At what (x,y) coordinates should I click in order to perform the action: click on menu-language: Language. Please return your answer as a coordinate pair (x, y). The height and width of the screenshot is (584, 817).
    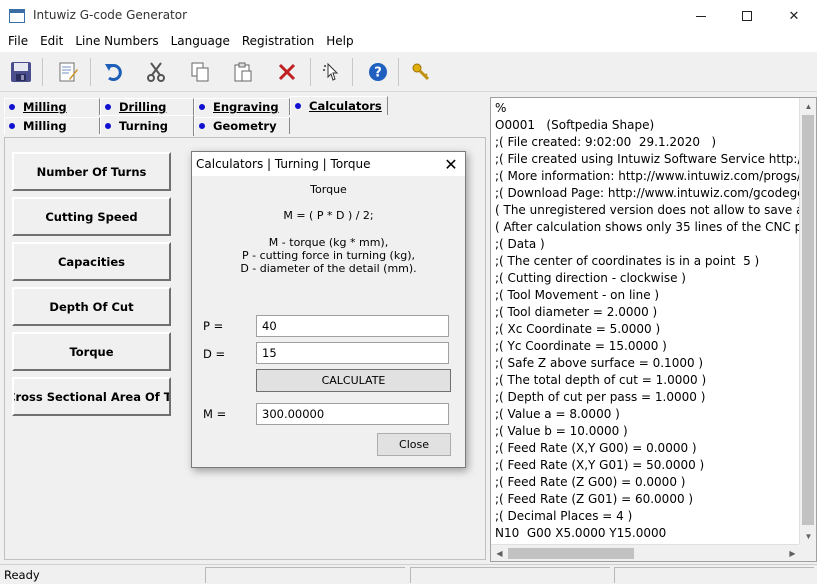
    Looking at the image, I should click on (200, 42).